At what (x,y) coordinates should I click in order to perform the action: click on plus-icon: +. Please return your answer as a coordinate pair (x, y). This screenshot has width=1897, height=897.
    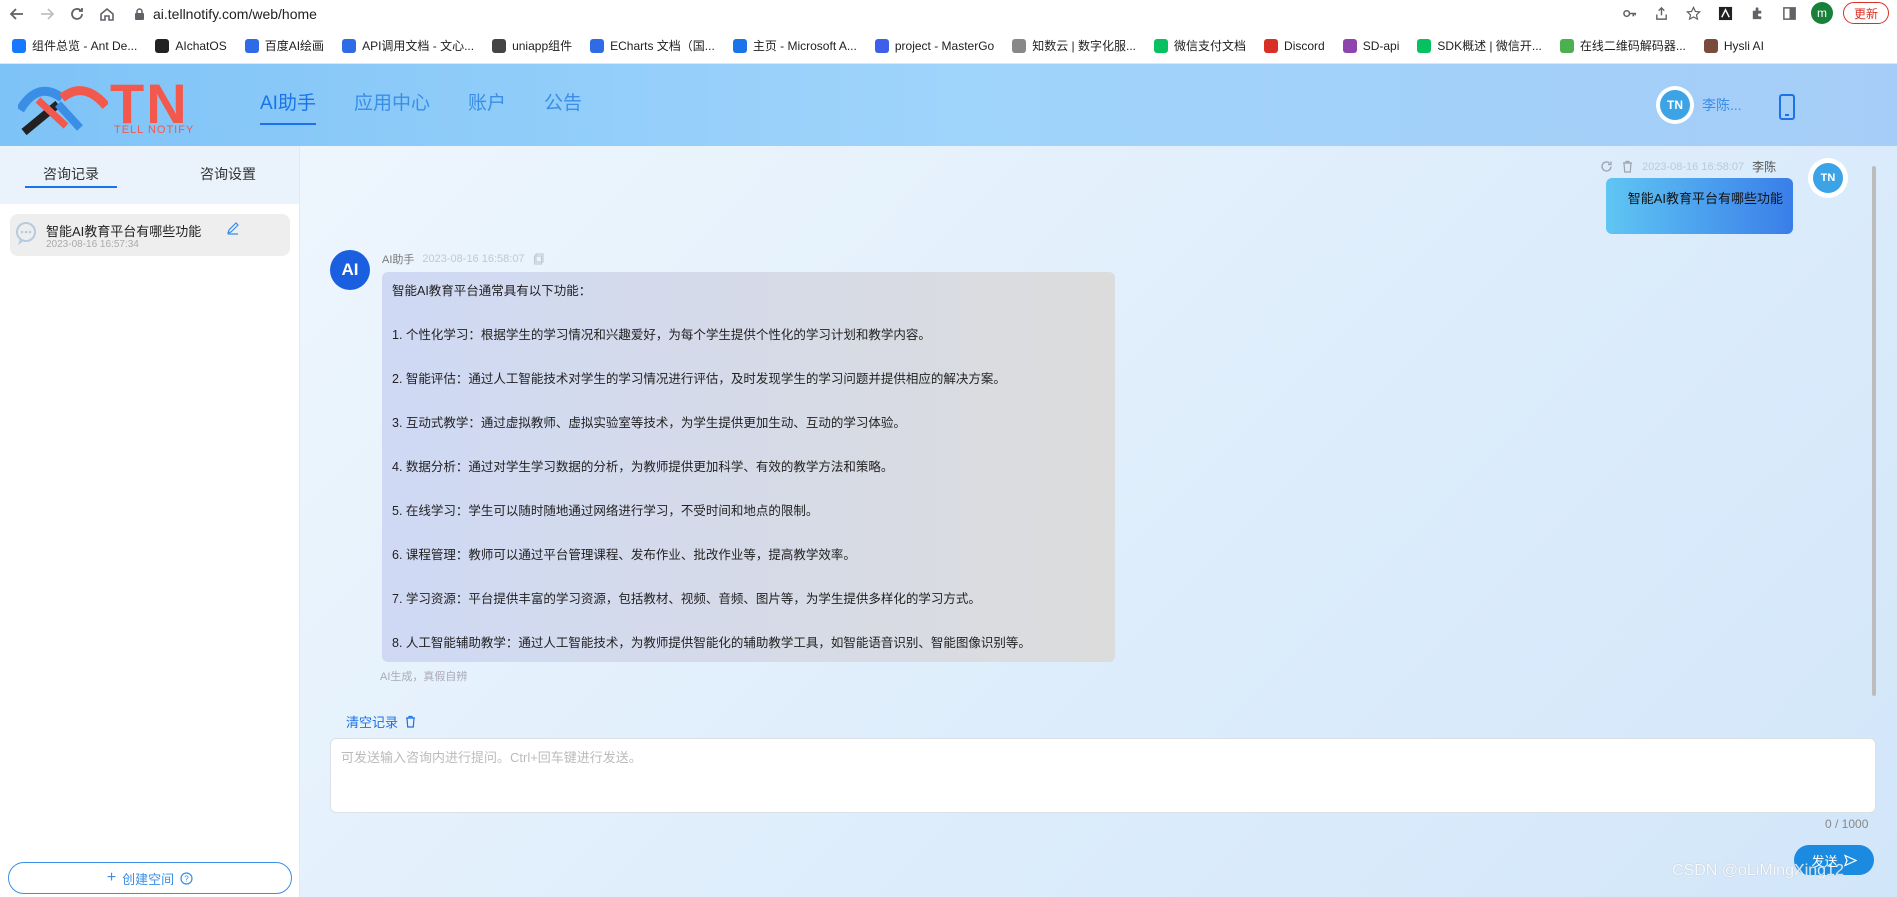
    Looking at the image, I should click on (111, 877).